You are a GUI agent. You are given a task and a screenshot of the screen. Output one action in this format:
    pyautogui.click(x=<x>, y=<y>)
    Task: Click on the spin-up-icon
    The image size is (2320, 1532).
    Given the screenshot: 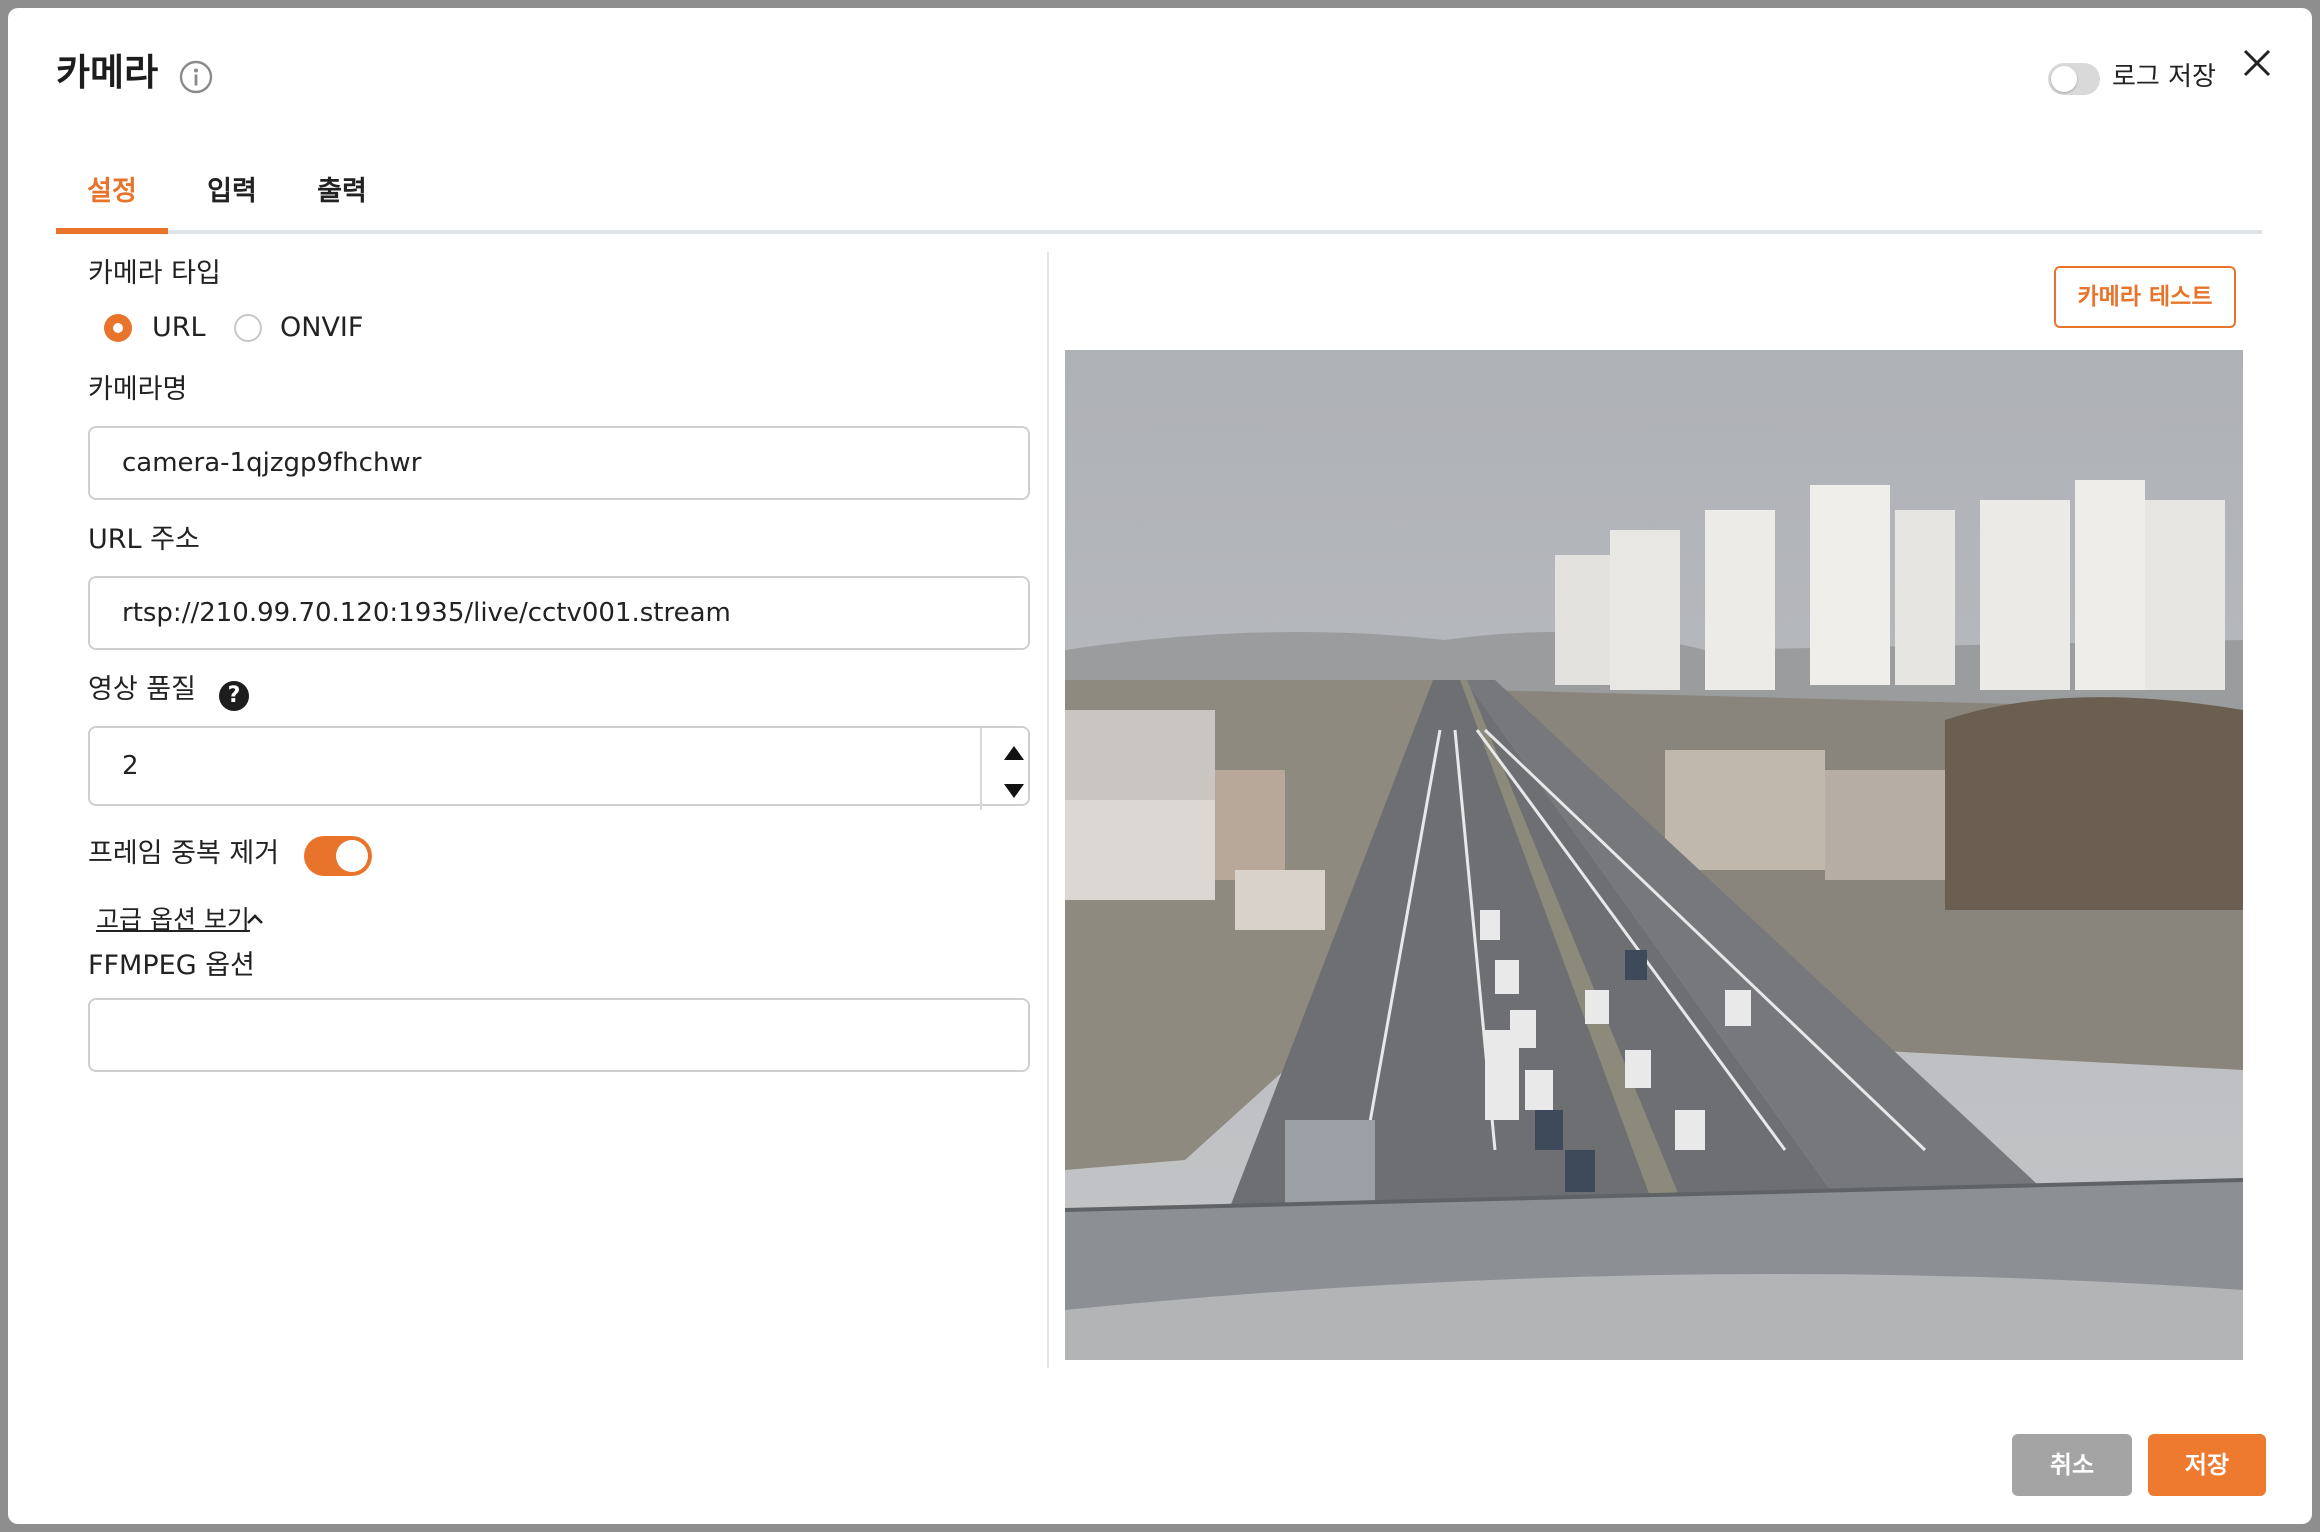 What is the action you would take?
    pyautogui.click(x=1014, y=753)
    